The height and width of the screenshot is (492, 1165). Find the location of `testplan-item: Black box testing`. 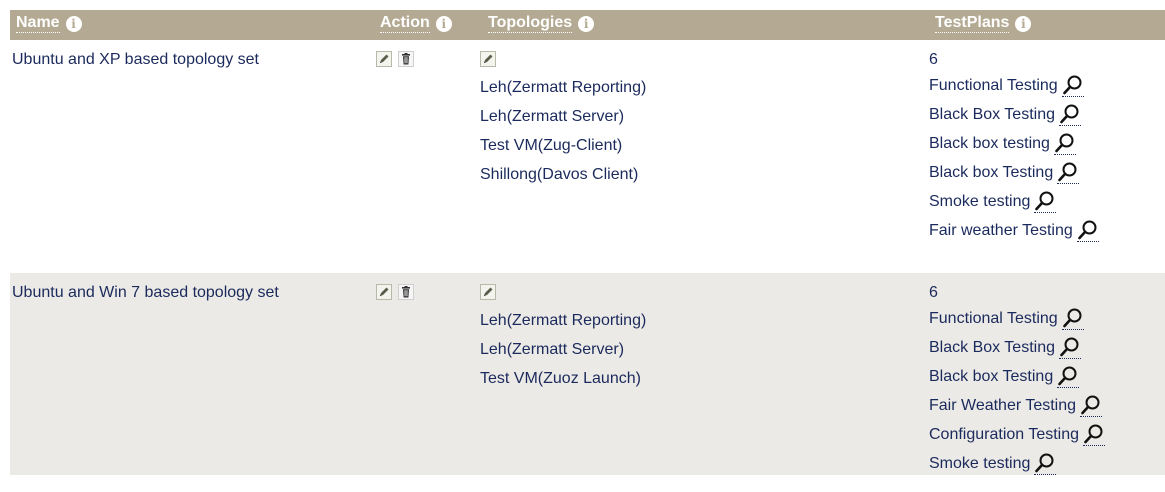

testplan-item: Black box testing is located at coordinates (1014, 143).